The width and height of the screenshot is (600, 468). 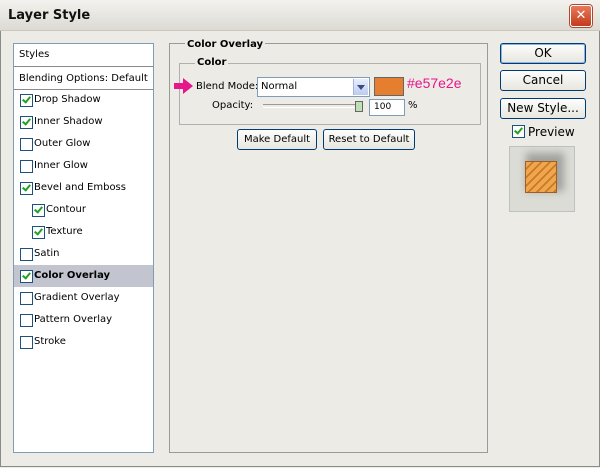 I want to click on ok-label: OK, so click(x=543, y=53).